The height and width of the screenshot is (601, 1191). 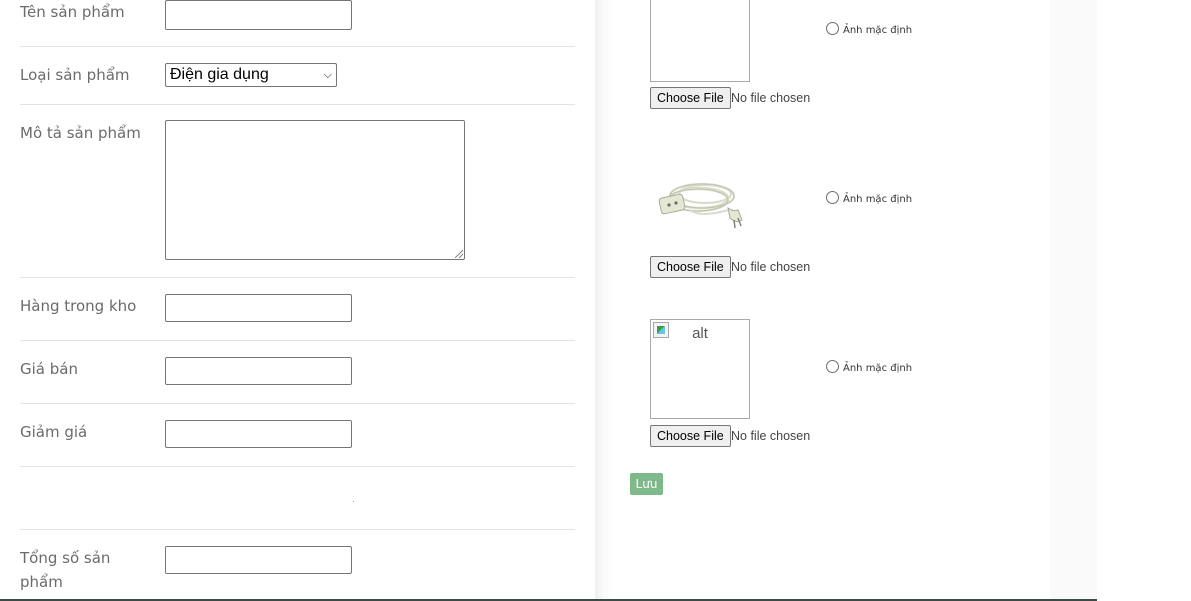 What do you see at coordinates (878, 30) in the screenshot?
I see `default-image-label-1: Ảnh mặc định` at bounding box center [878, 30].